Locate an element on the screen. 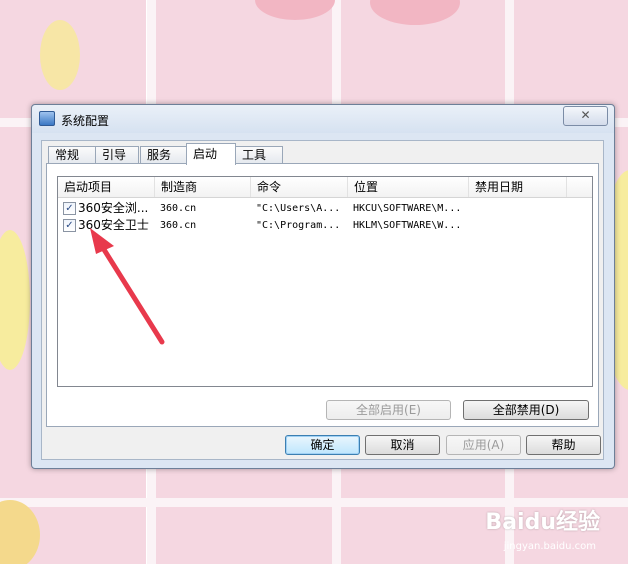 Image resolution: width=628 pixels, height=564 pixels. watermark-url: jingyan.baidu.com is located at coordinates (549, 546).